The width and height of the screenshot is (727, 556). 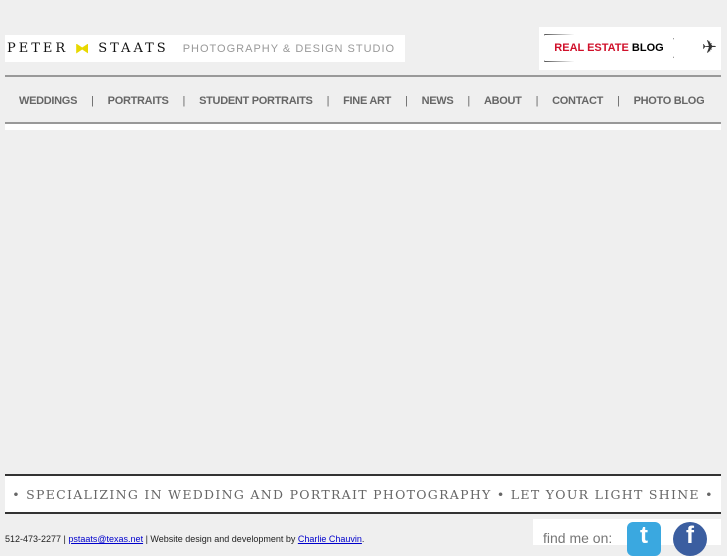 What do you see at coordinates (330, 539) in the screenshot?
I see `designer-link: Charlie Chauvin` at bounding box center [330, 539].